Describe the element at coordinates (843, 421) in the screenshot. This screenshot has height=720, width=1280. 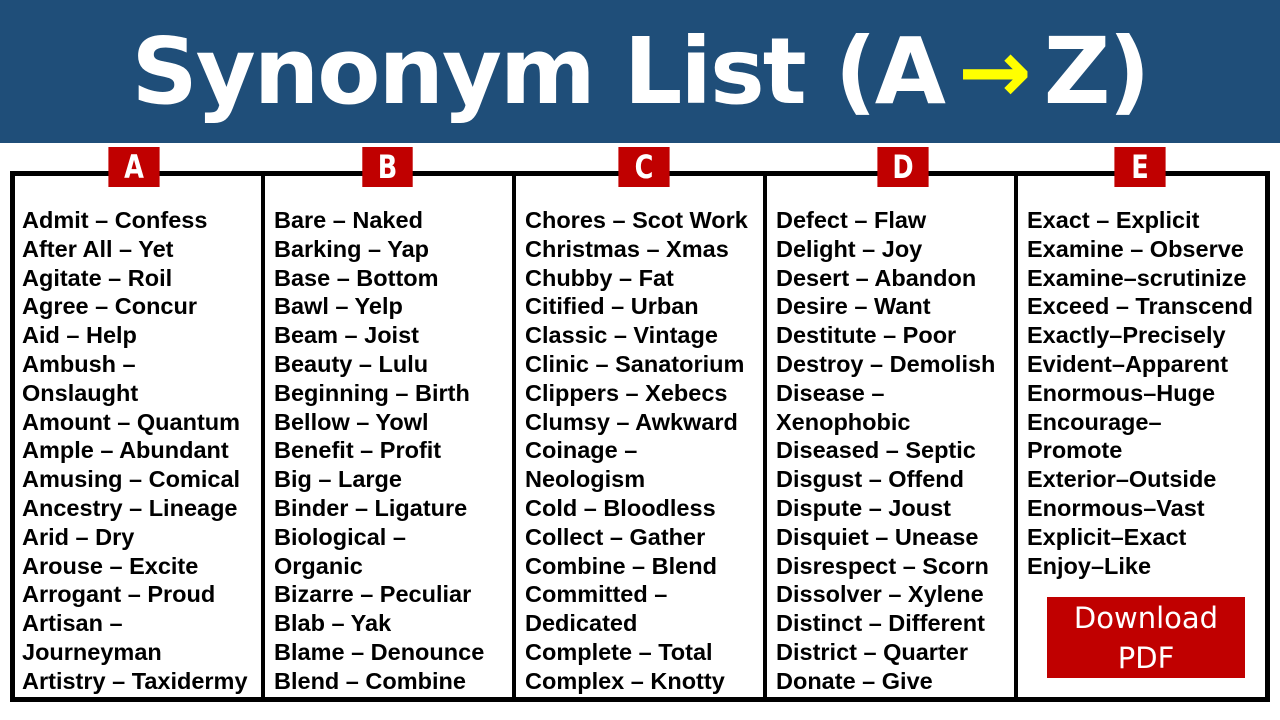
I see `synonym-entry: Xenophobic` at that location.